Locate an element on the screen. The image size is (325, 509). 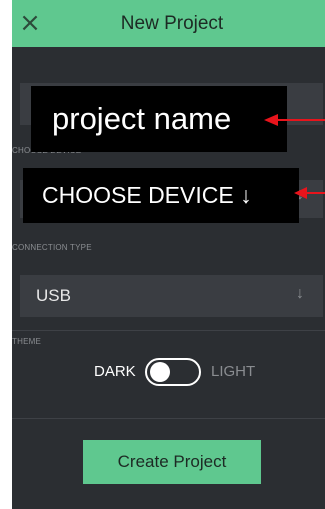
arrow-to-choose-device is located at coordinates (309, 193).